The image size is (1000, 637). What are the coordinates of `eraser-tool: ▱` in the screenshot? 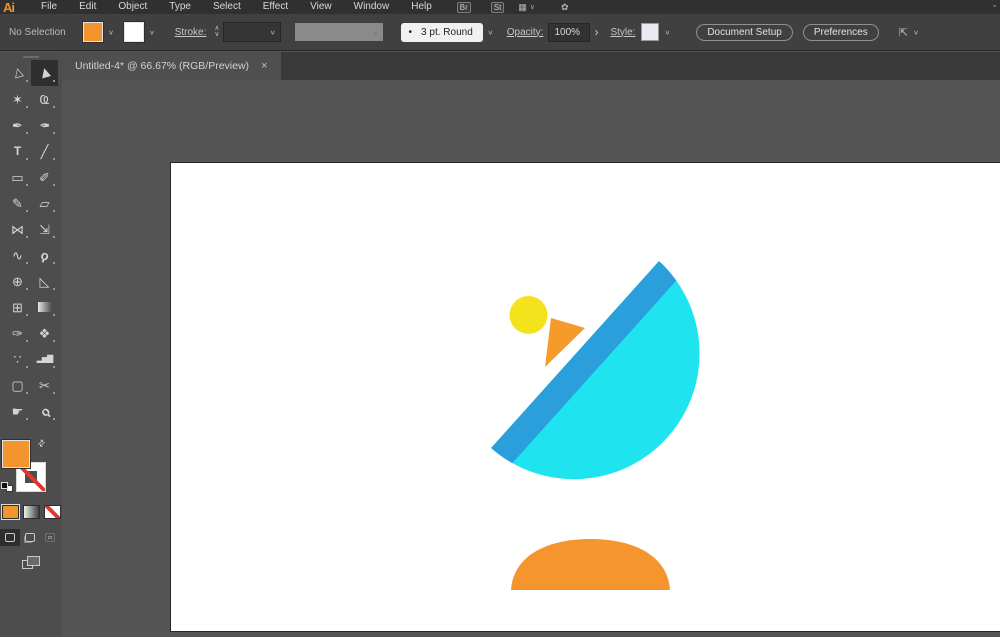 It's located at (44, 203).